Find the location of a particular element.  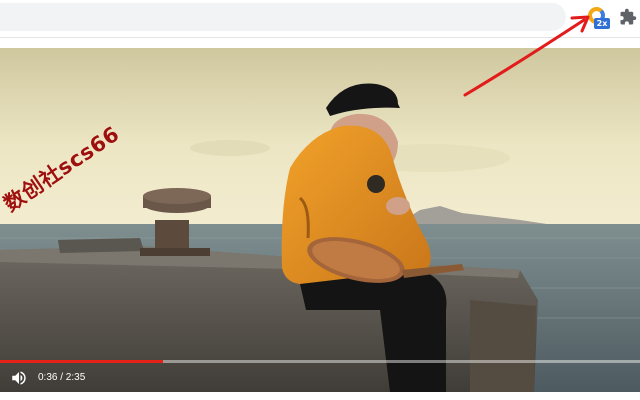

player-controls: 0:36 / 2:35 is located at coordinates (320, 378).